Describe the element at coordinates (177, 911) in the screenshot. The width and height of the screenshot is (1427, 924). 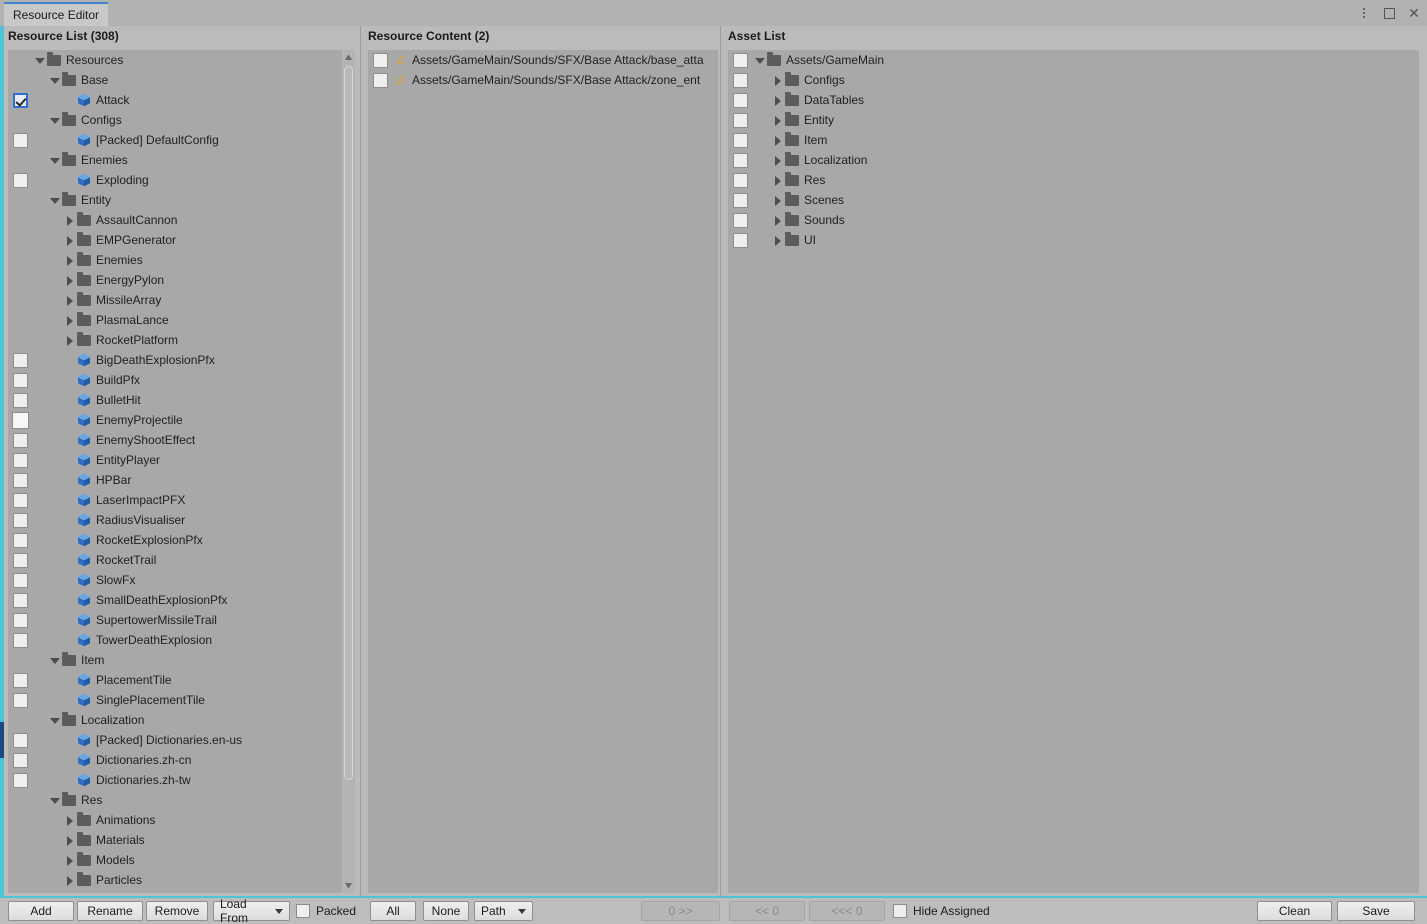
I see `remove-button: Remove` at that location.